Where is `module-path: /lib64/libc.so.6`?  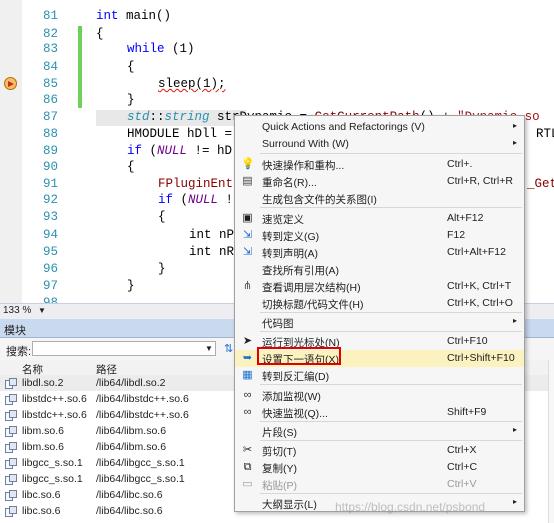 module-path: /lib64/libc.so.6 is located at coordinates (129, 495).